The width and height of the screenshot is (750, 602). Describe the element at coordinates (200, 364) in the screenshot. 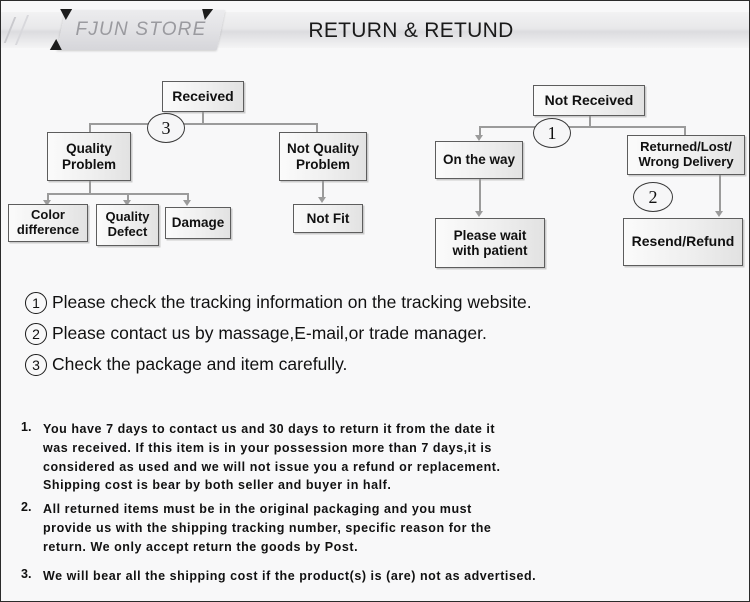

I see `note-text-3: Check the package and item carefully.` at that location.